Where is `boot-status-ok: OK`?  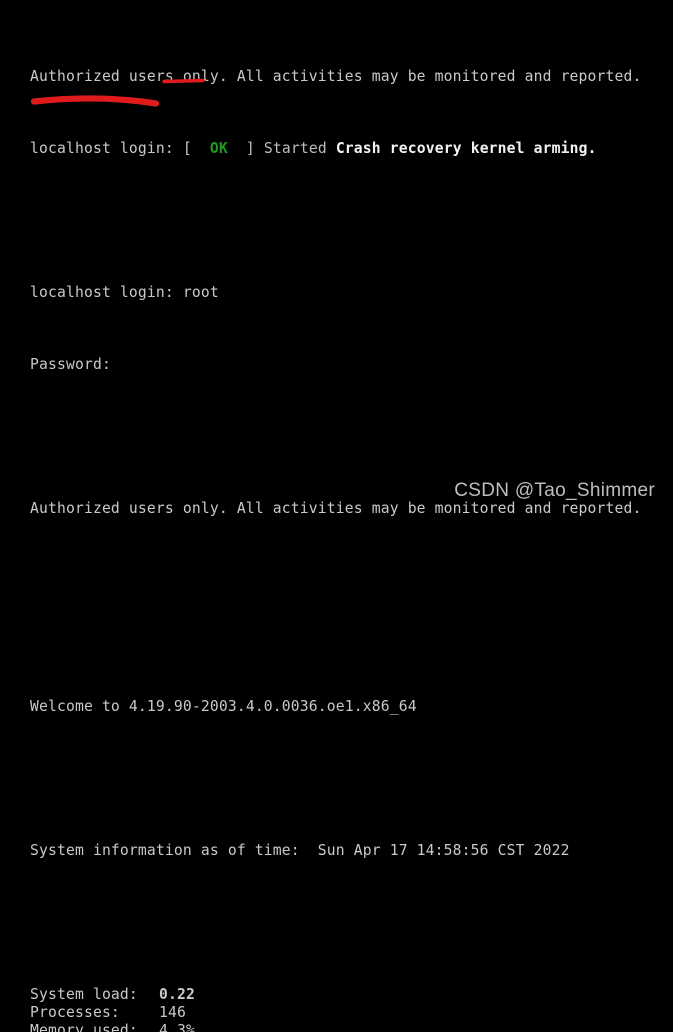
boot-status-ok: OK is located at coordinates (218, 148).